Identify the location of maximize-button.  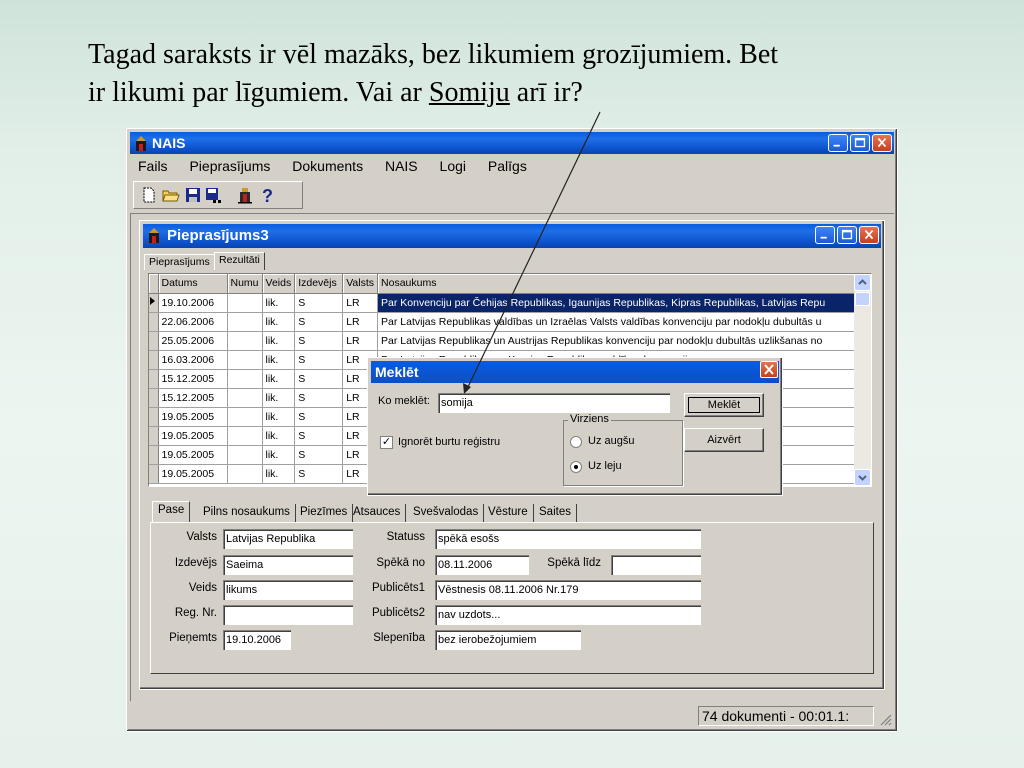
(860, 143).